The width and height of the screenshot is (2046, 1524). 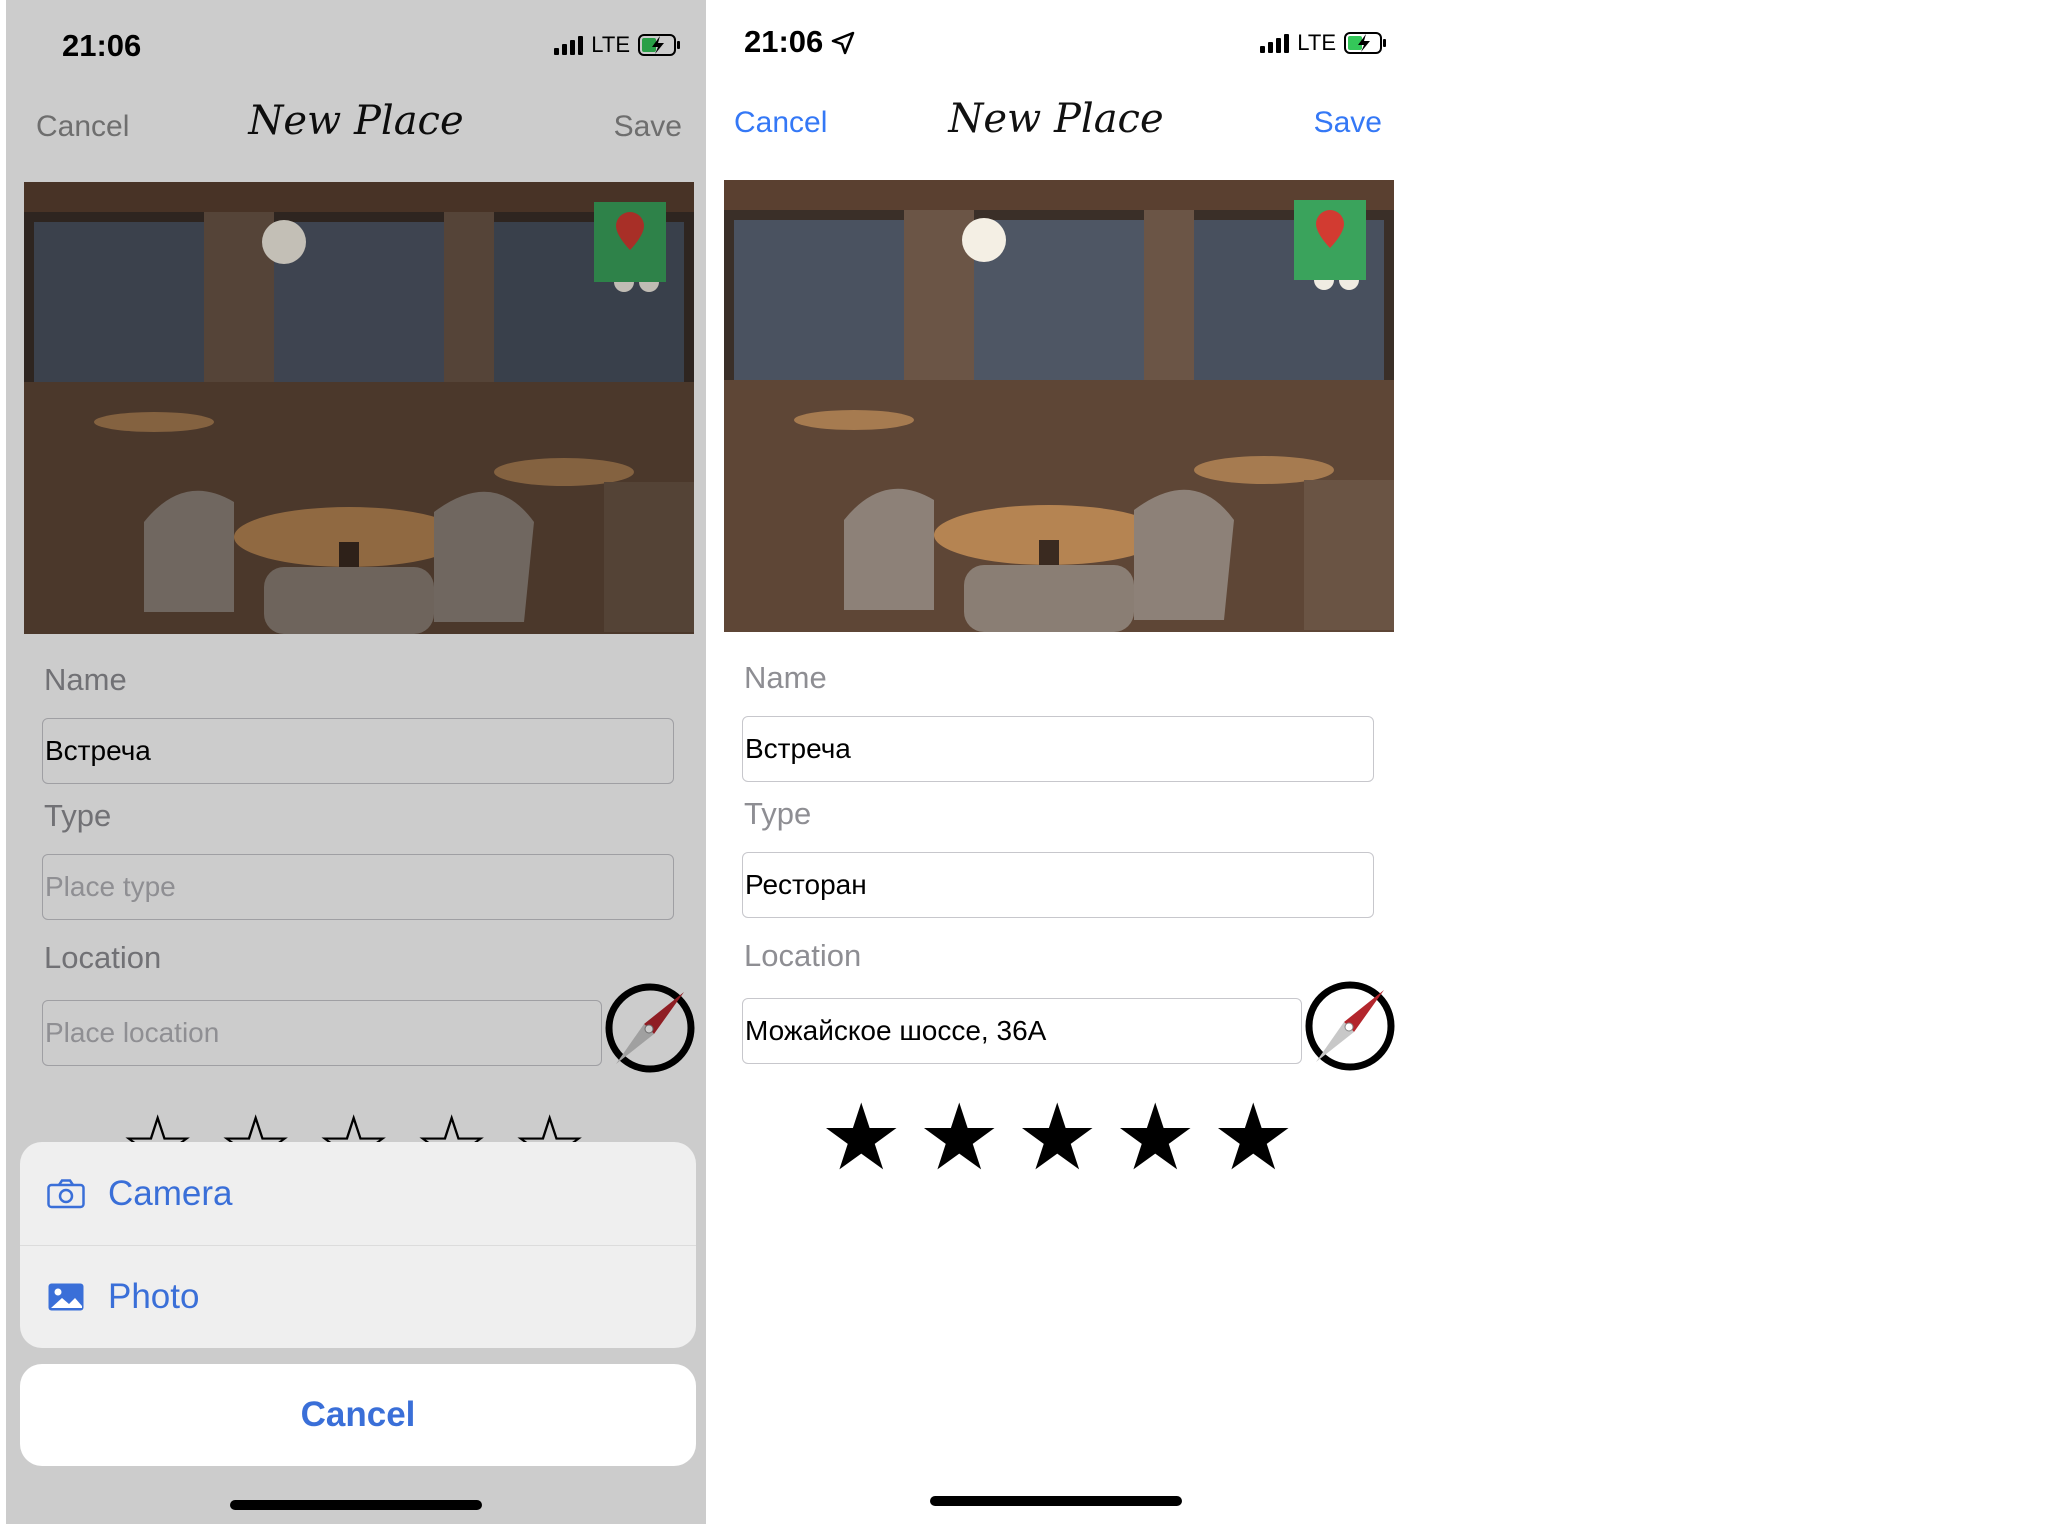 I want to click on rating-control: ★ ★ ★ ★ ★, so click(x=1057, y=1138).